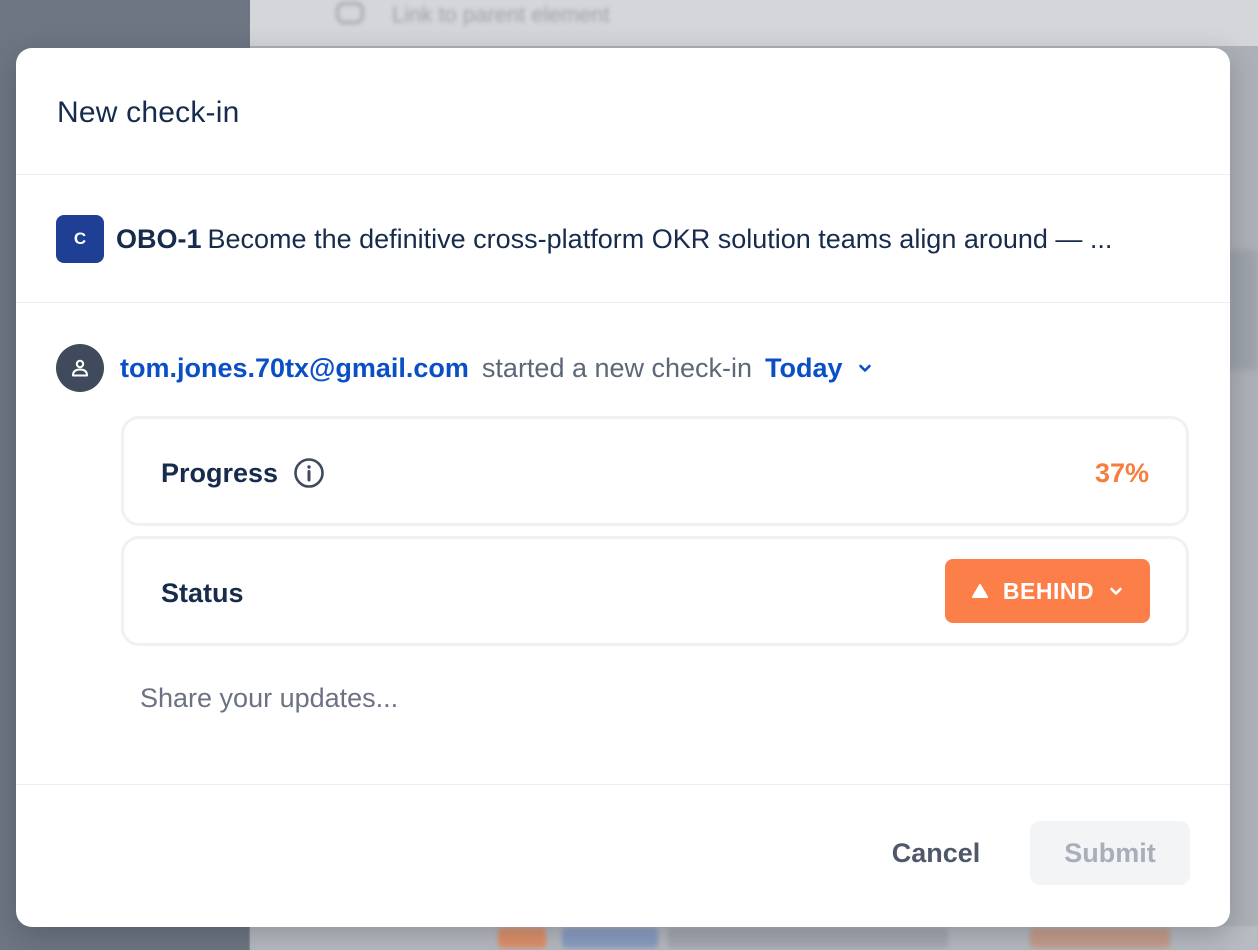 The height and width of the screenshot is (950, 1258). Describe the element at coordinates (80, 239) in the screenshot. I see `objective-avatar: C` at that location.